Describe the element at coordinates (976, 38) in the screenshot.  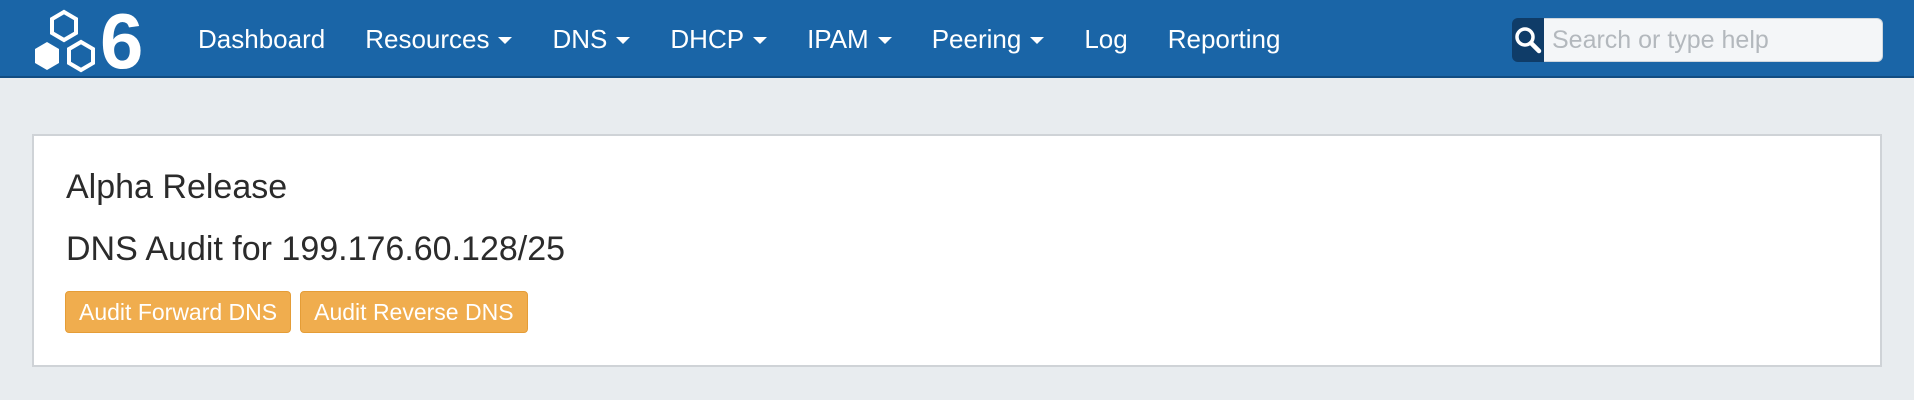
I see `nav-peering-label: Peering` at that location.